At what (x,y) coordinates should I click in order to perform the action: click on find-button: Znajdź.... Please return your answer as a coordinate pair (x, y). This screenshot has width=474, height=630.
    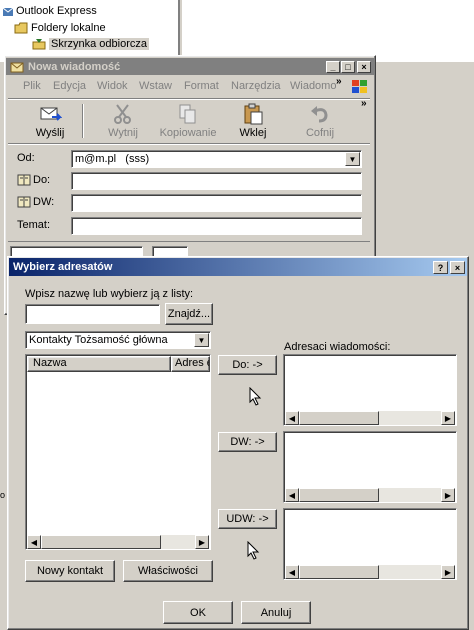
    Looking at the image, I should click on (189, 314).